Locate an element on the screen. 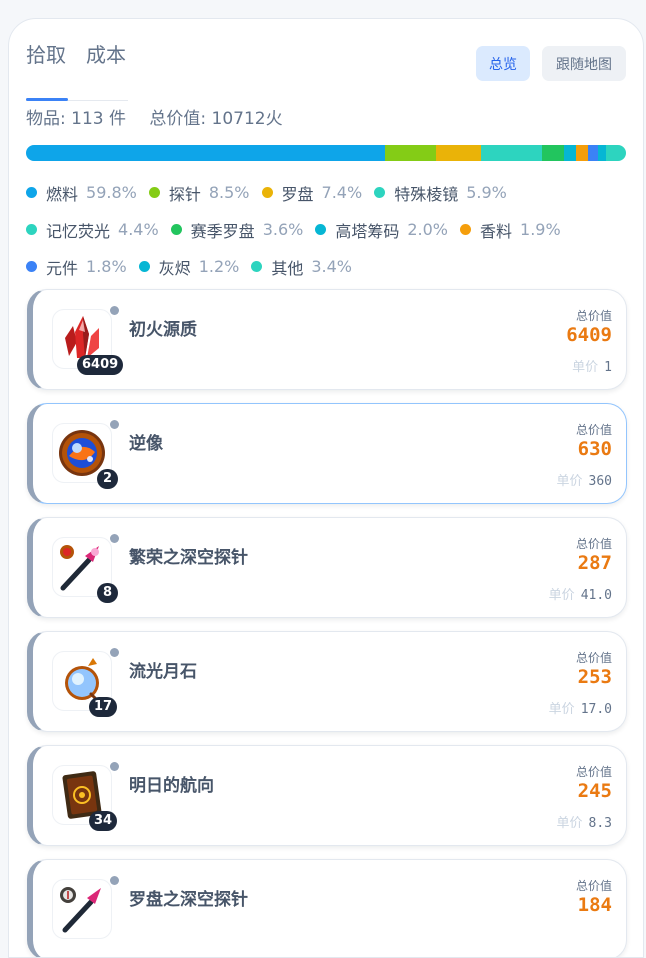 Image resolution: width=646 pixels, height=958 pixels. legend-item: 香料 1.9% is located at coordinates (510, 230).